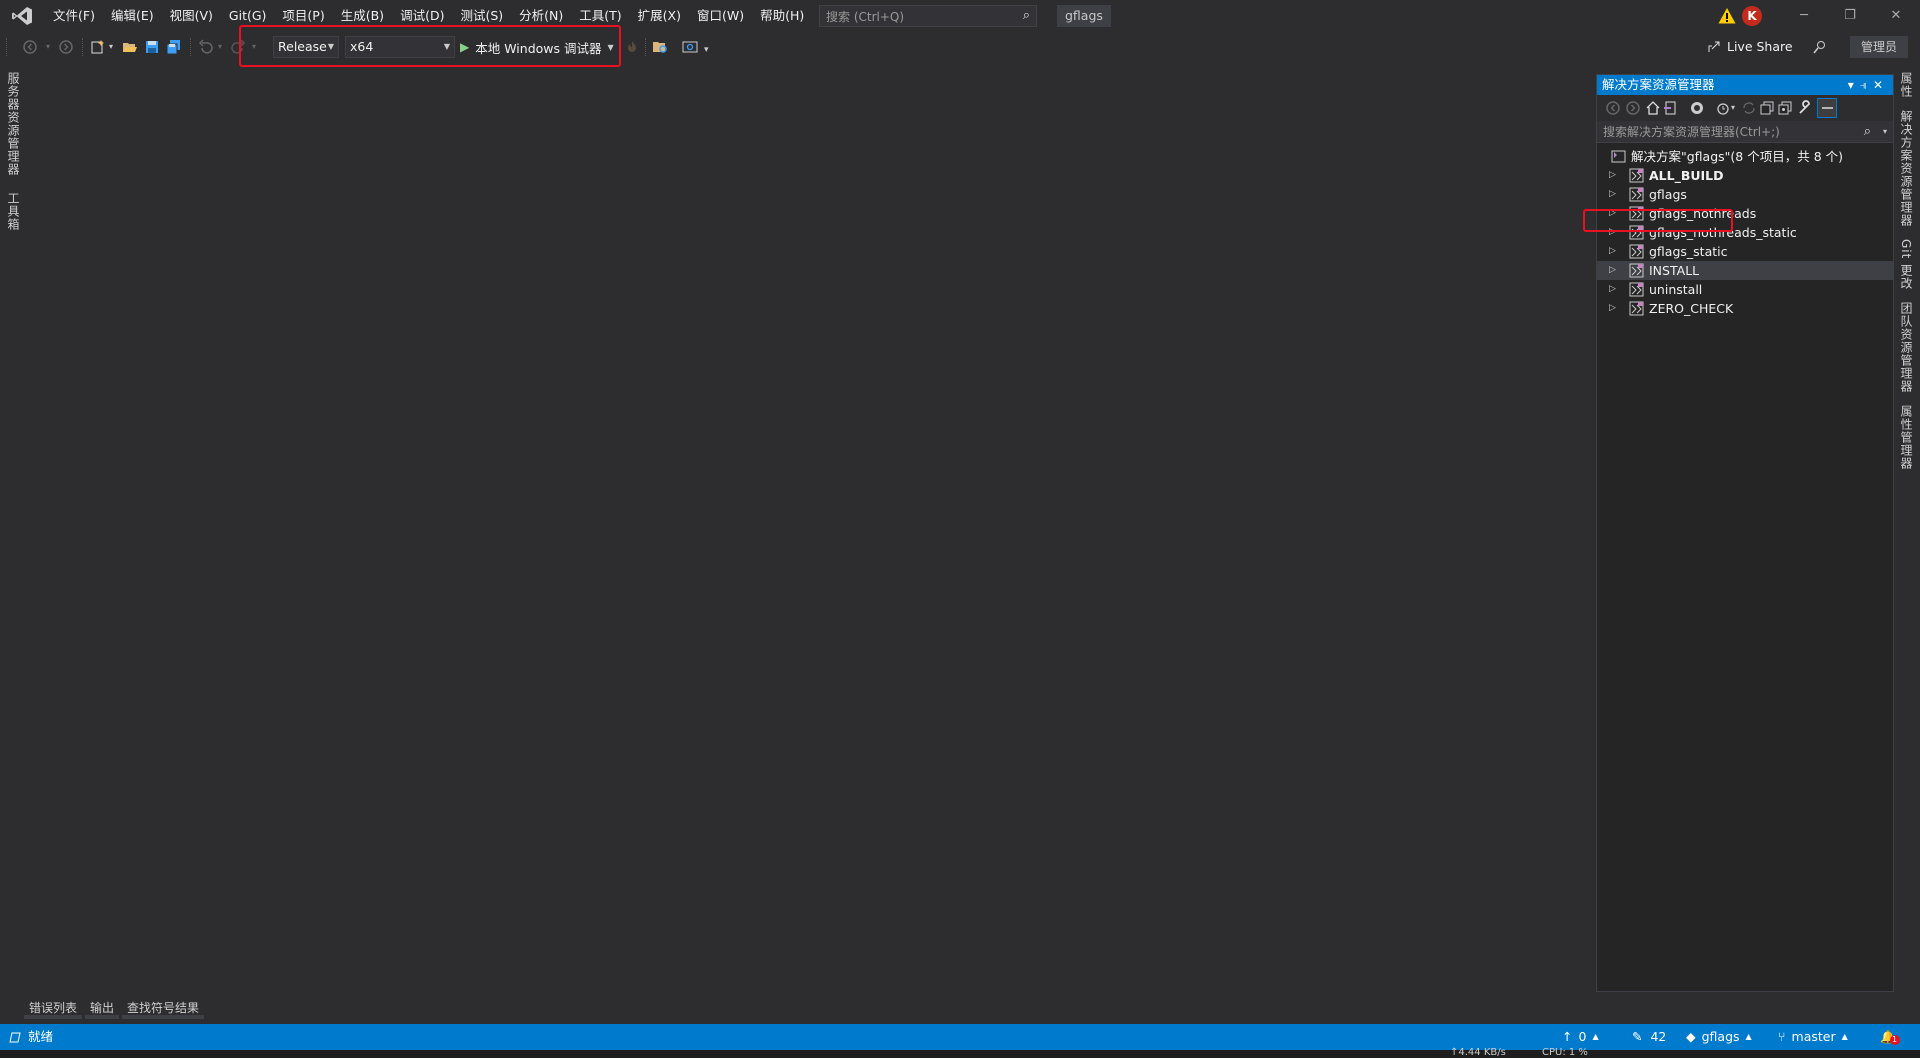  Describe the element at coordinates (400, 47) in the screenshot. I see `solution-platform-dropdown: x64 ▼` at that location.